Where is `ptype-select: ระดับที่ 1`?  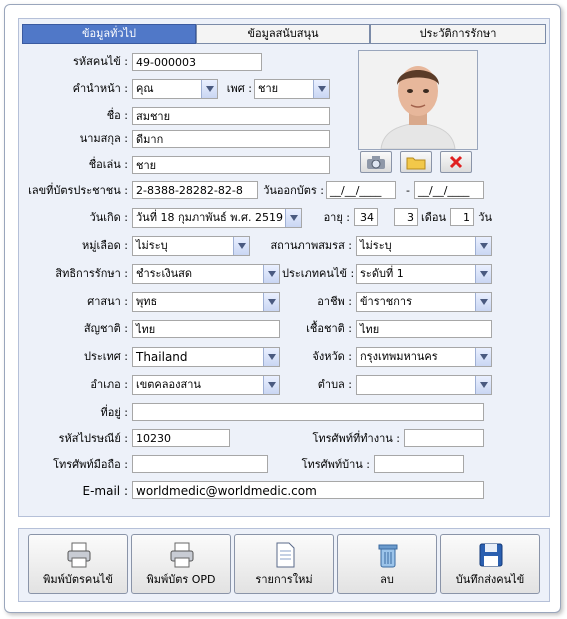 ptype-select: ระดับที่ 1 is located at coordinates (424, 274).